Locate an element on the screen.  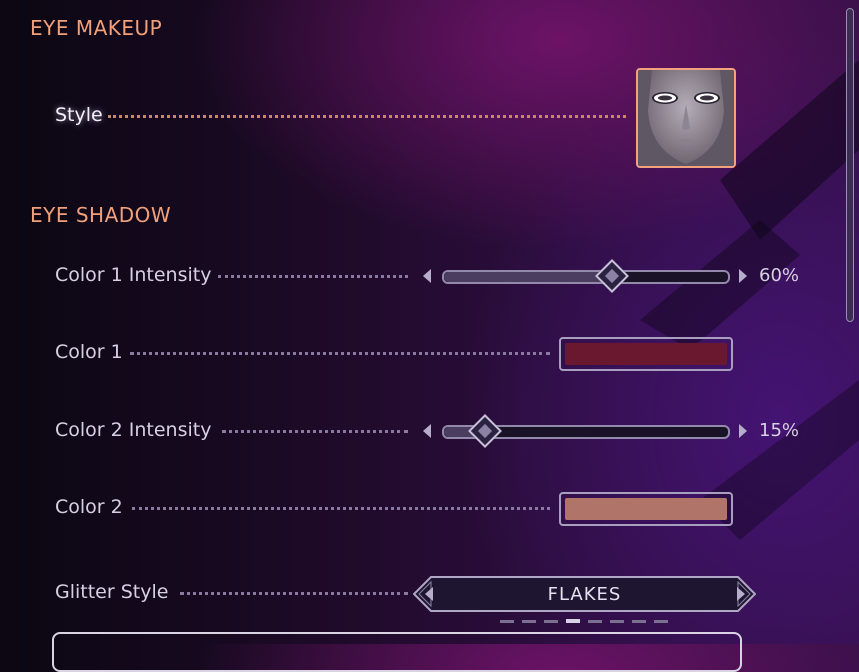
color1-intensity-value: 60% is located at coordinates (779, 275).